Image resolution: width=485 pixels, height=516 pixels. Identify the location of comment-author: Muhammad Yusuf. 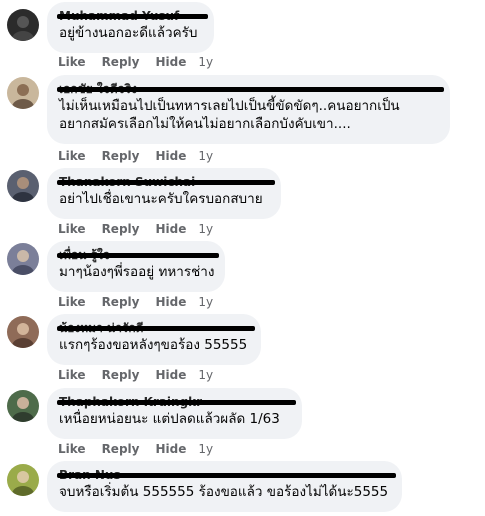
(132, 16).